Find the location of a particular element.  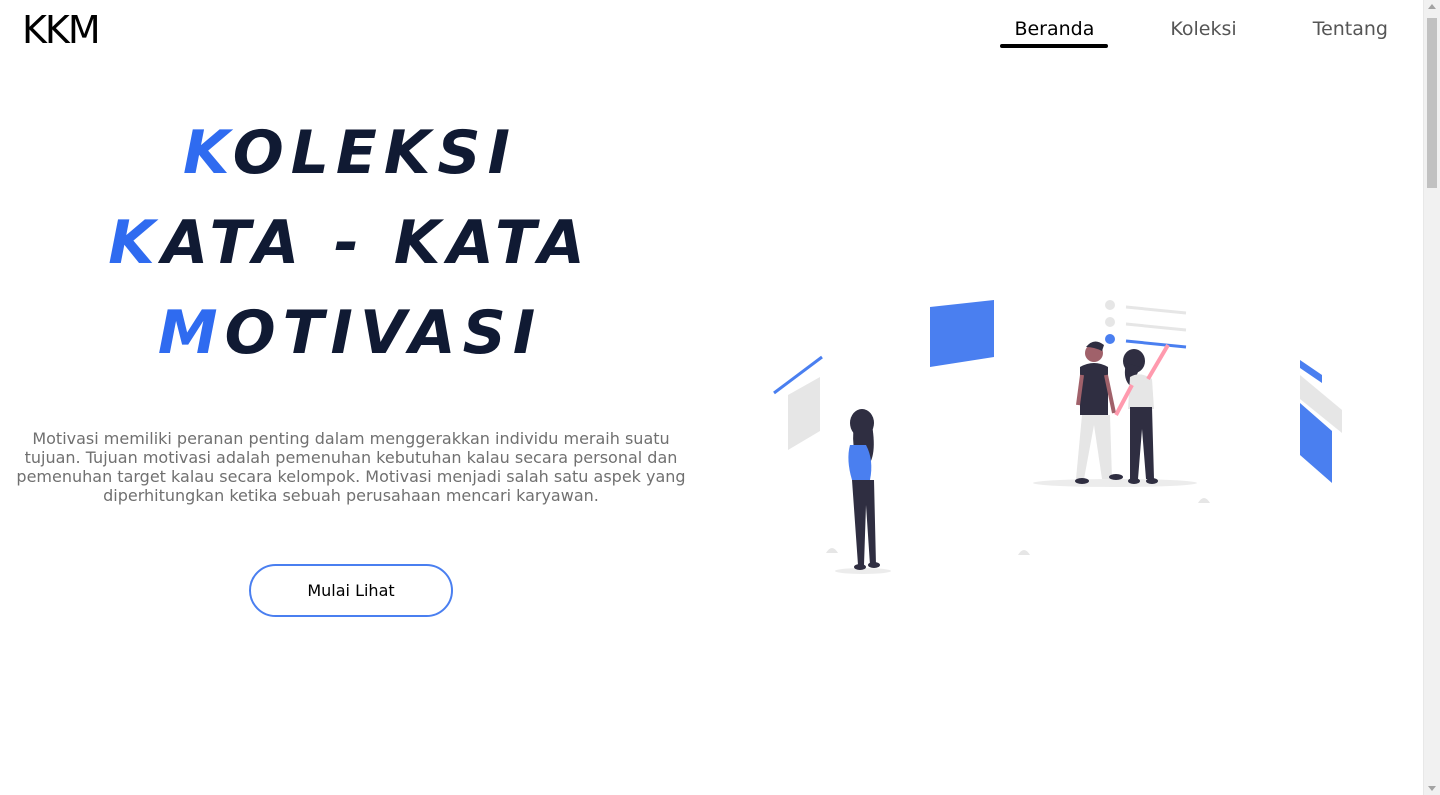

scroll-up-icon is located at coordinates (1432, 6).